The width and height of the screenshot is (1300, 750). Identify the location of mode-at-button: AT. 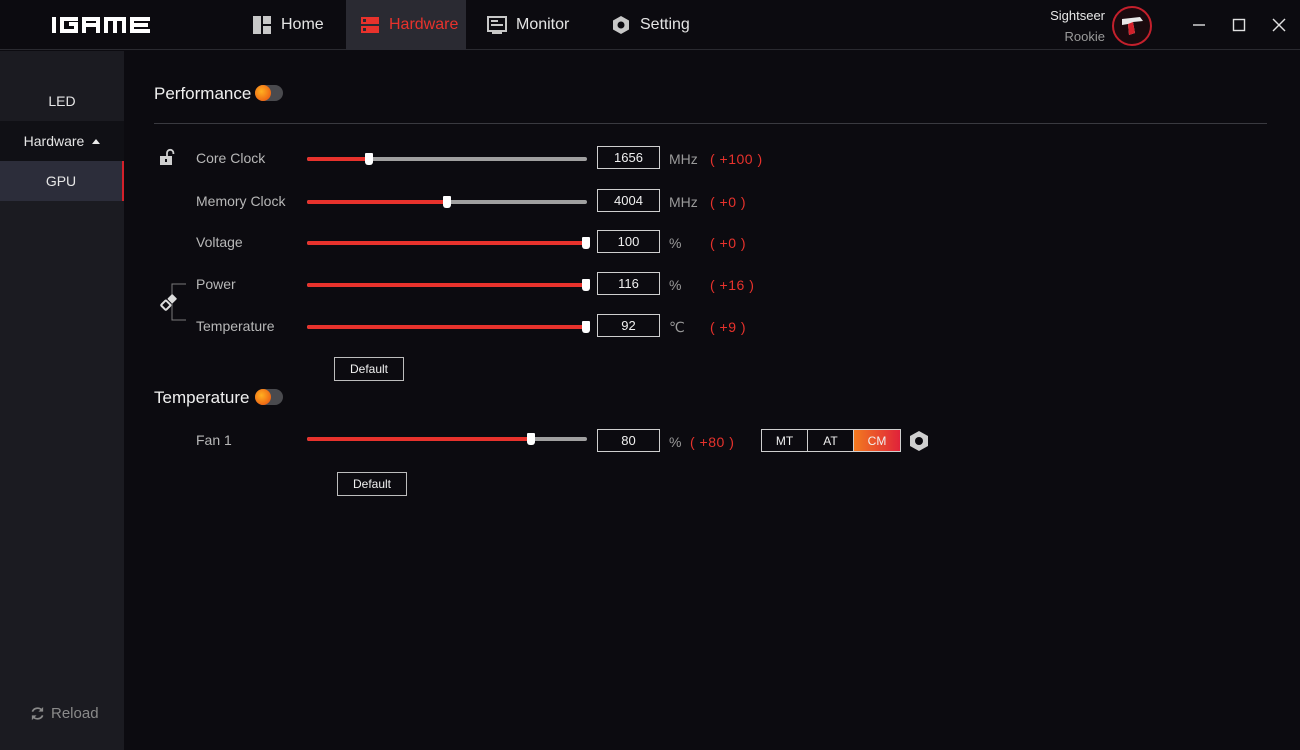
(831, 440).